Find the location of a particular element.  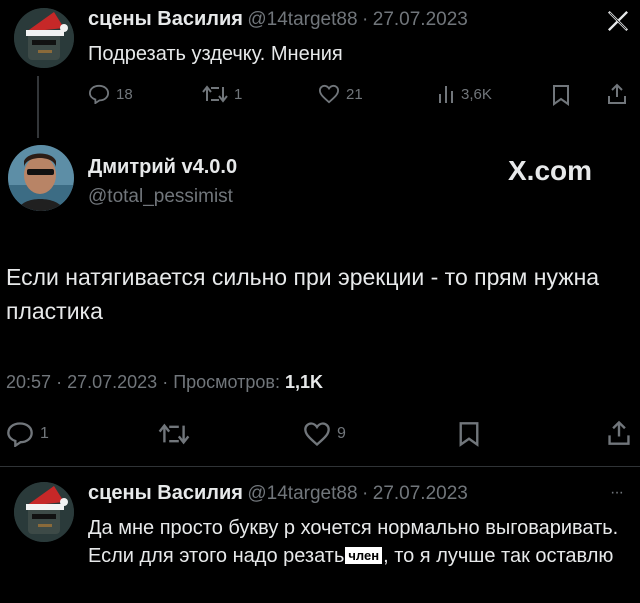

tweet-time: 20:57 is located at coordinates (28, 382).